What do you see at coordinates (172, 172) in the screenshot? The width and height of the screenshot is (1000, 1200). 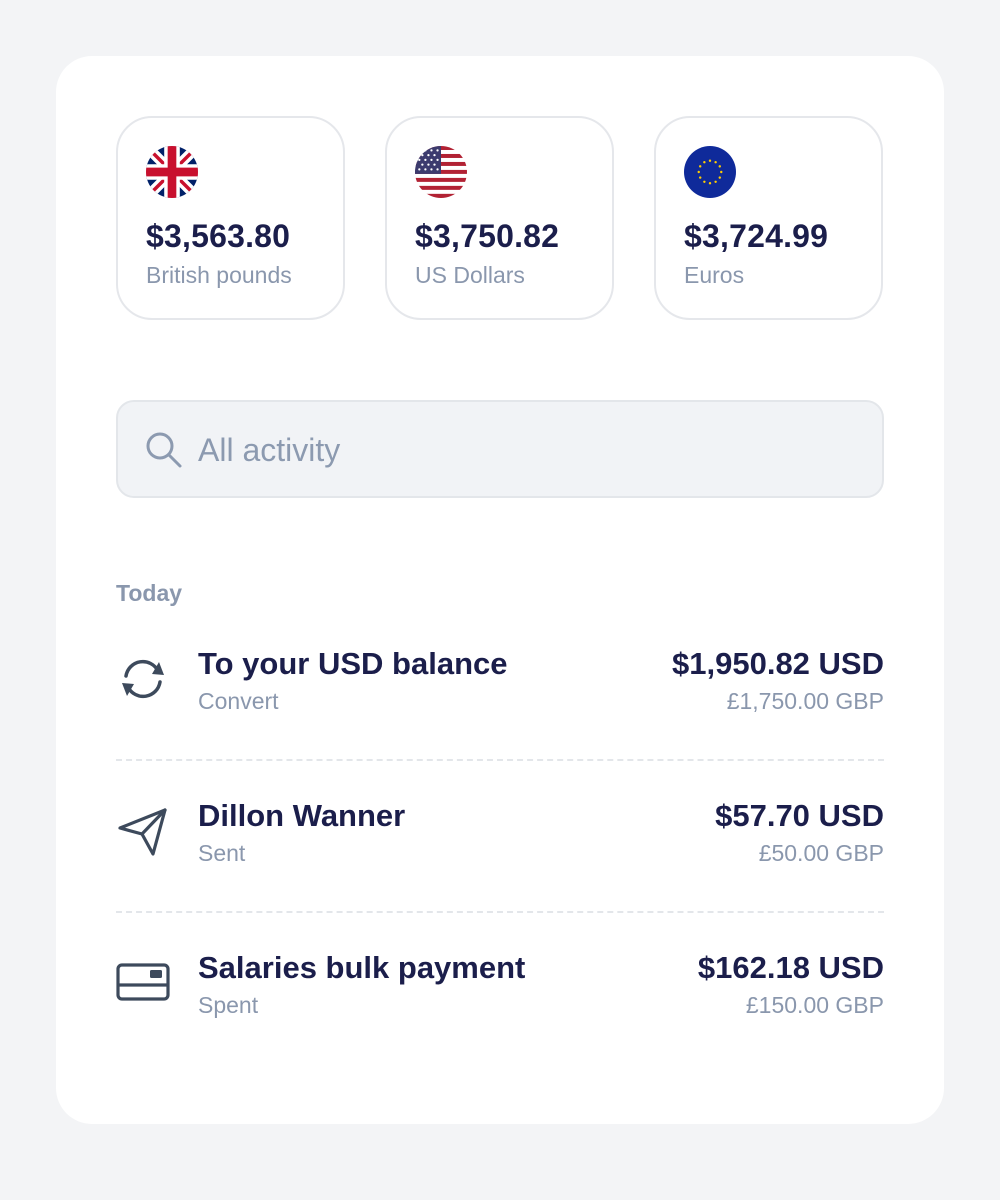 I see `uk-flag-icon` at bounding box center [172, 172].